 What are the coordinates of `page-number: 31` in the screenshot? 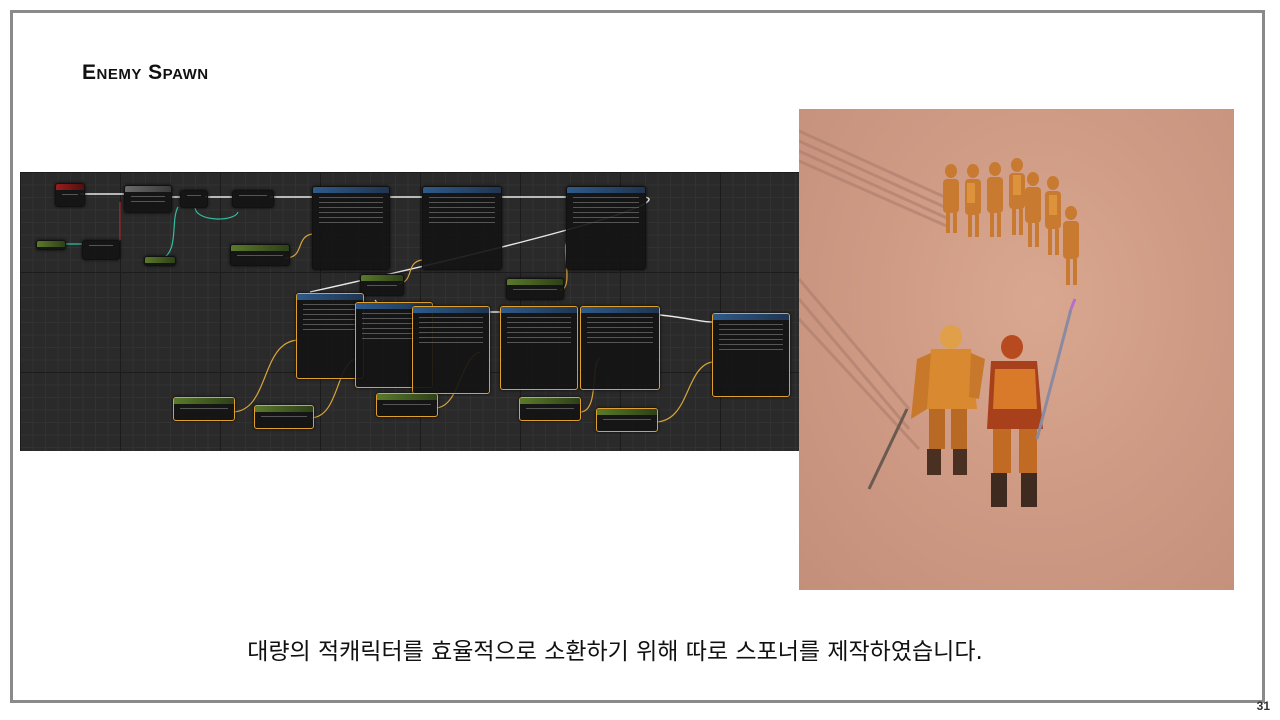 It's located at (1263, 706).